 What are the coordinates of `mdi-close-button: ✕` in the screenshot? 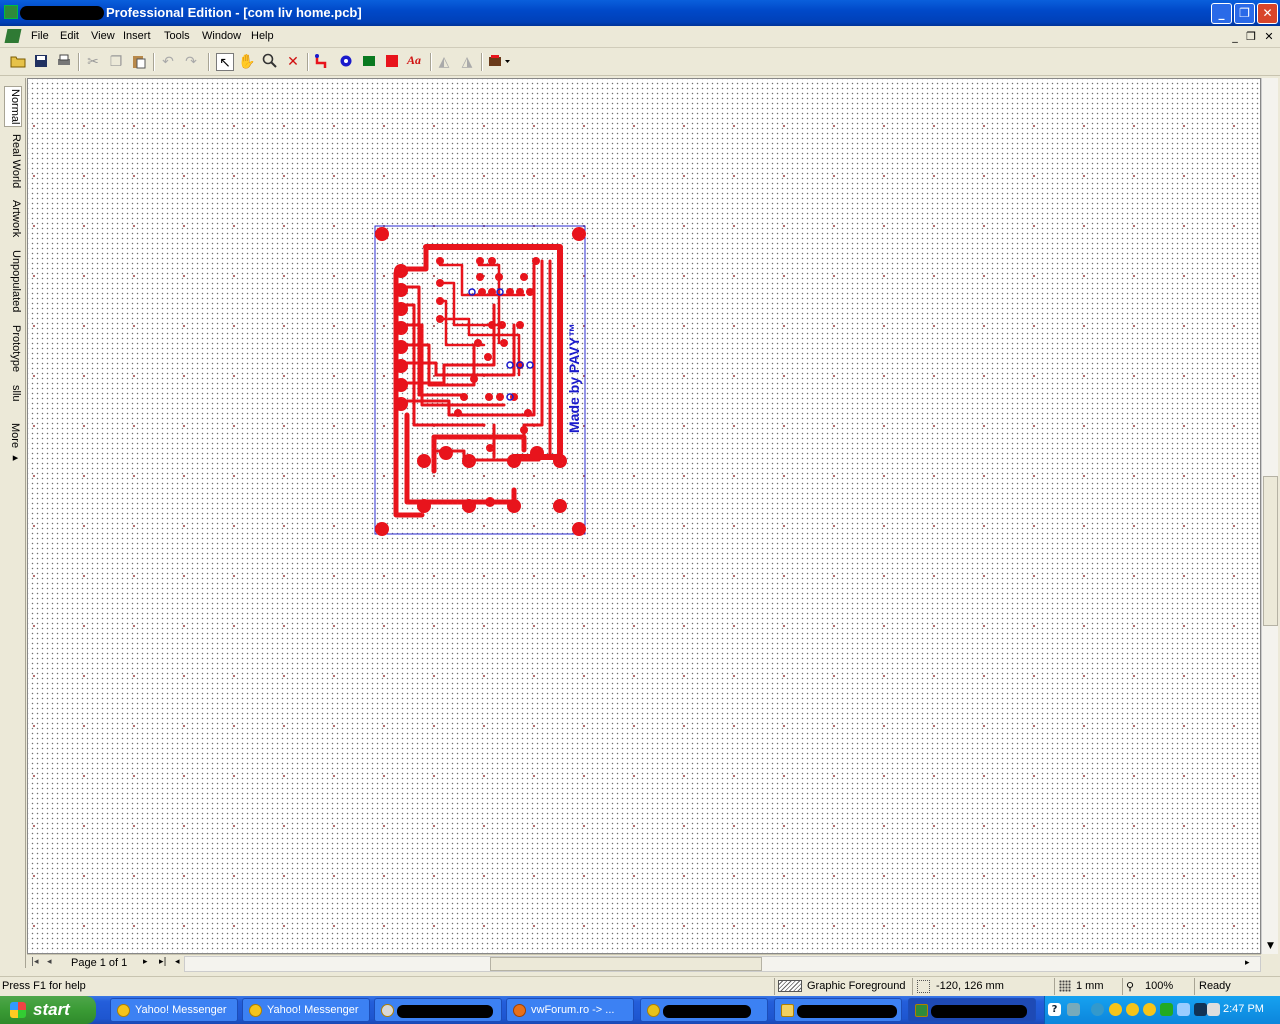 It's located at (1269, 37).